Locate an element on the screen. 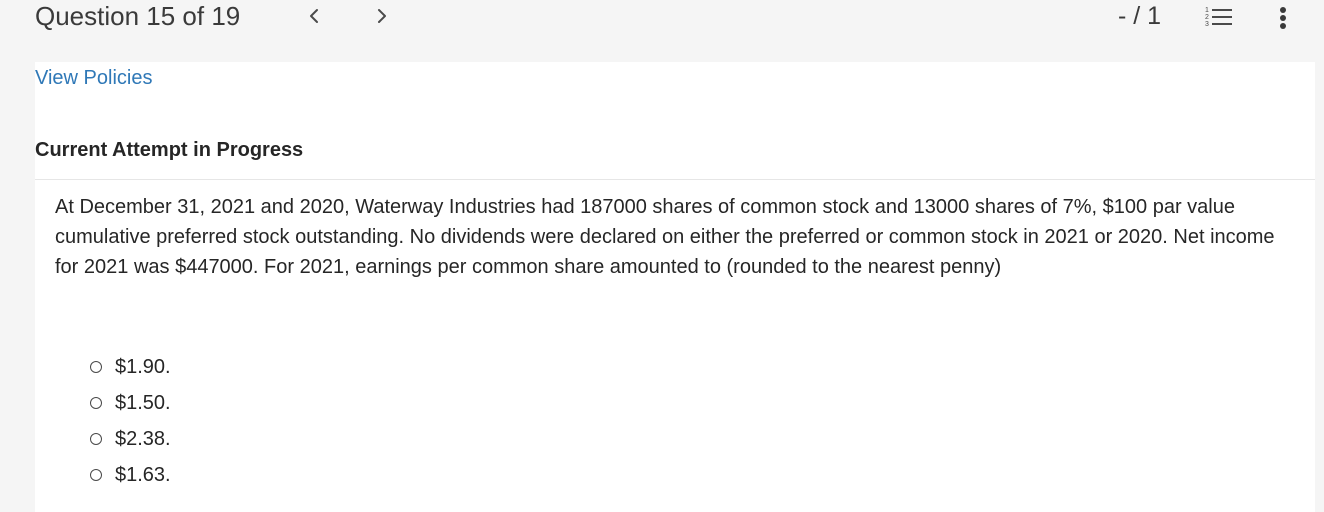 This screenshot has width=1324, height=512. svg-text: 3 is located at coordinates (1207, 24).